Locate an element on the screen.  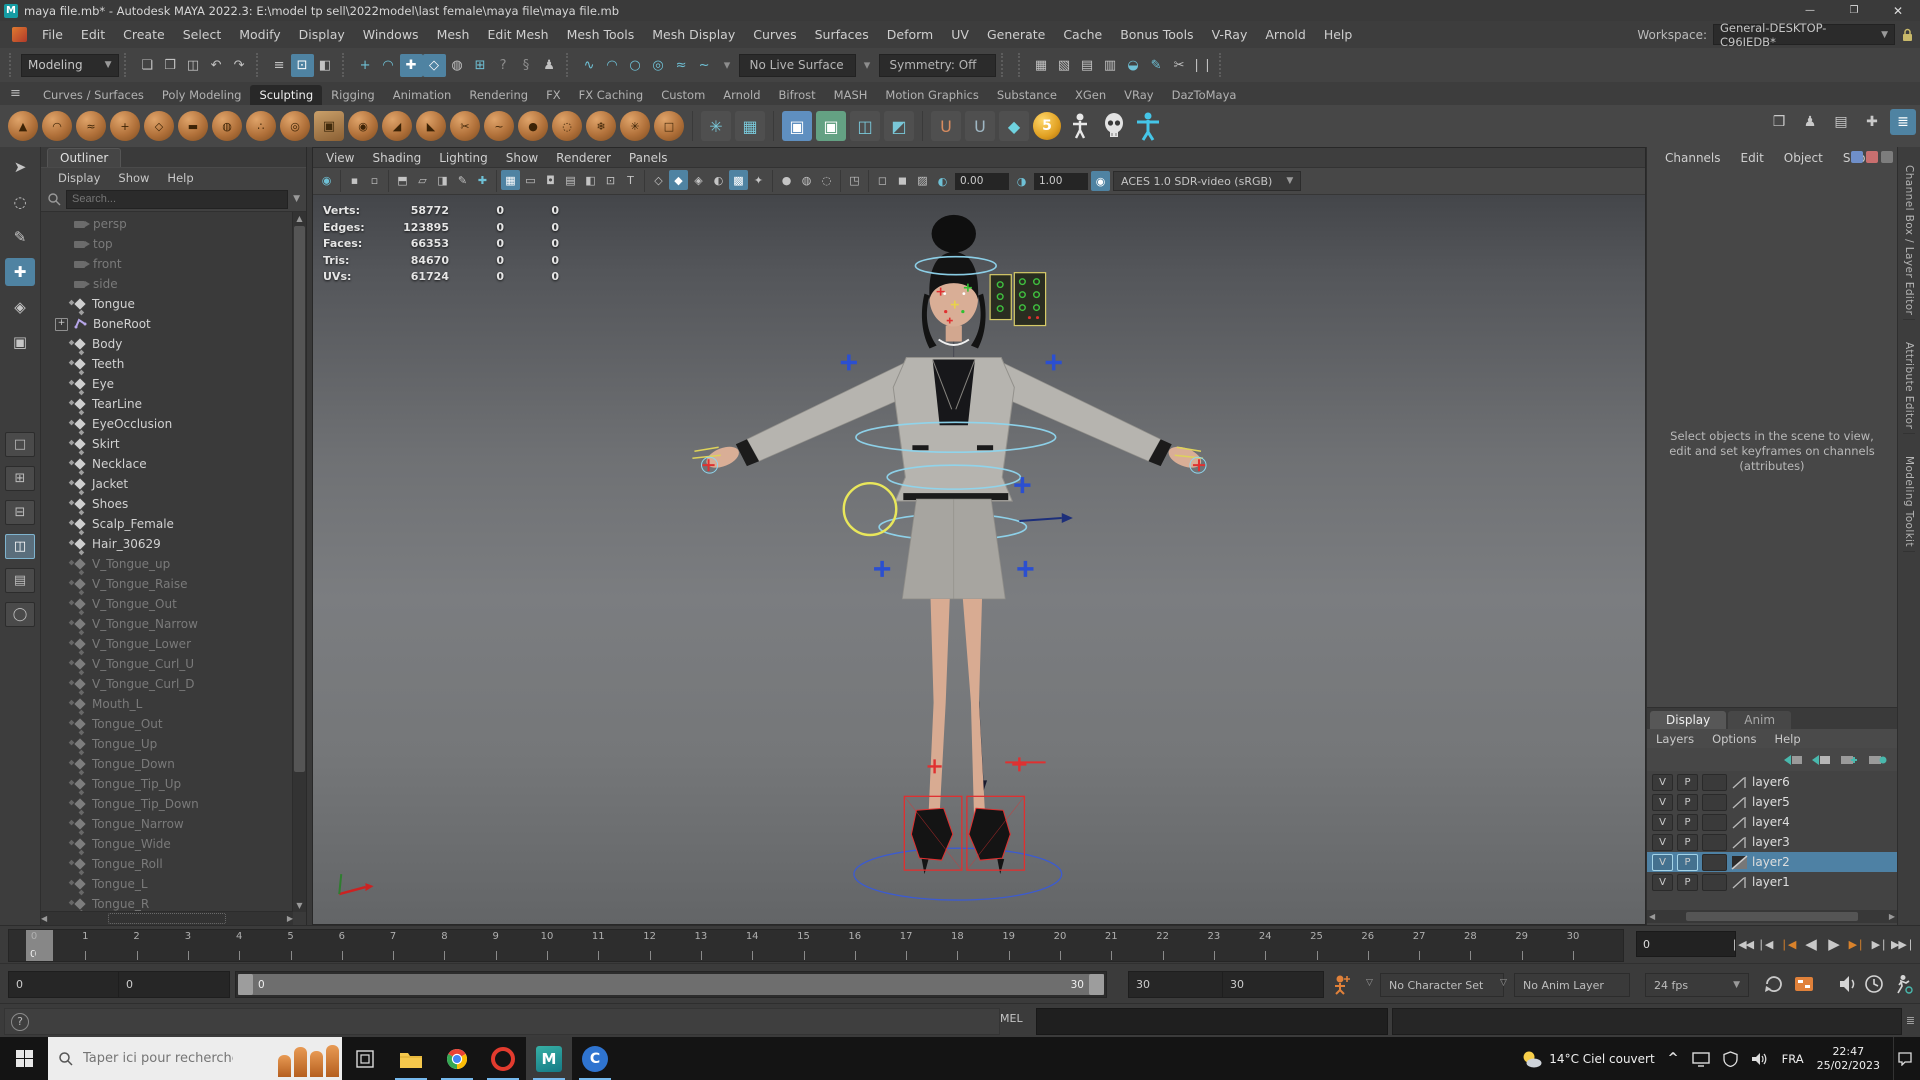
tray-expand-caret-icon: ^ is located at coordinates (1673, 1058).